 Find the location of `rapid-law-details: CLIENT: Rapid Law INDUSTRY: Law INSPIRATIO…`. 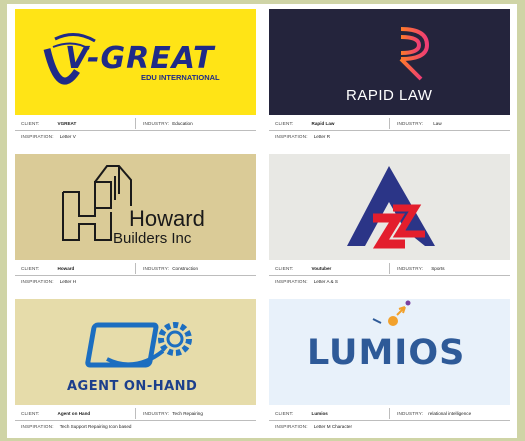

rapid-law-details: CLIENT: Rapid Law INDUSTRY: Law INSPIRATIO… is located at coordinates (389, 132).